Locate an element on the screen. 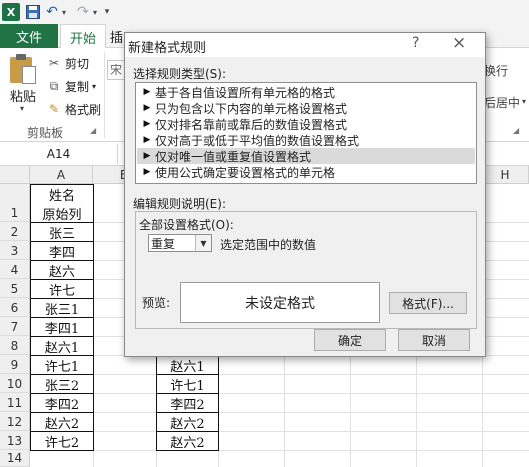 The image size is (529, 467). clipboard-launcher-icon: ◢ is located at coordinates (93, 130).